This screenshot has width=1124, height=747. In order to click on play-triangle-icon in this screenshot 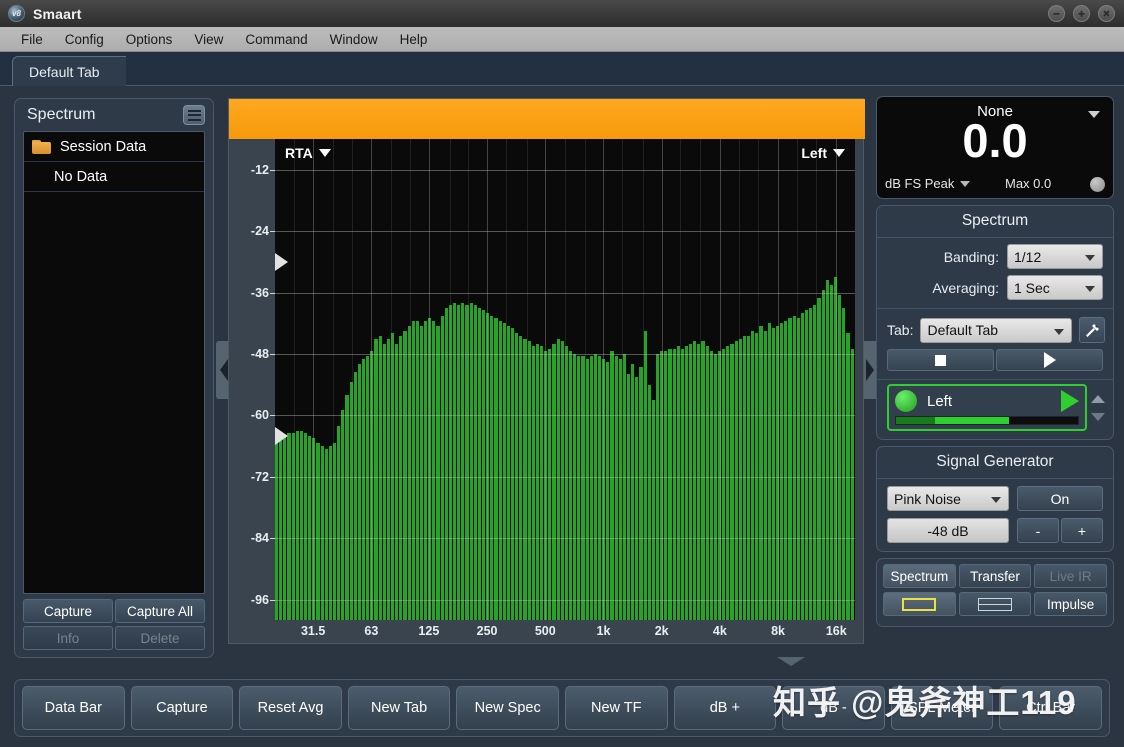, I will do `click(1070, 401)`.